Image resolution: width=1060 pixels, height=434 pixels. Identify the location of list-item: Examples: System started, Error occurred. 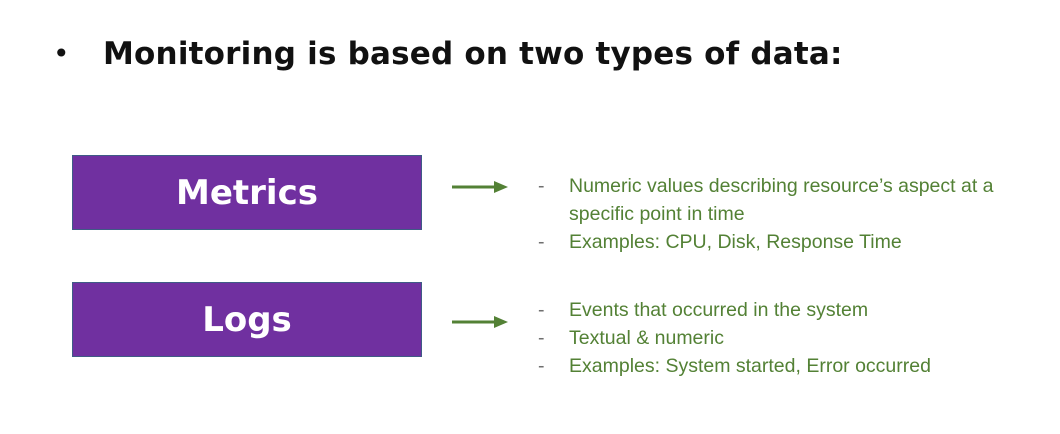
(788, 366).